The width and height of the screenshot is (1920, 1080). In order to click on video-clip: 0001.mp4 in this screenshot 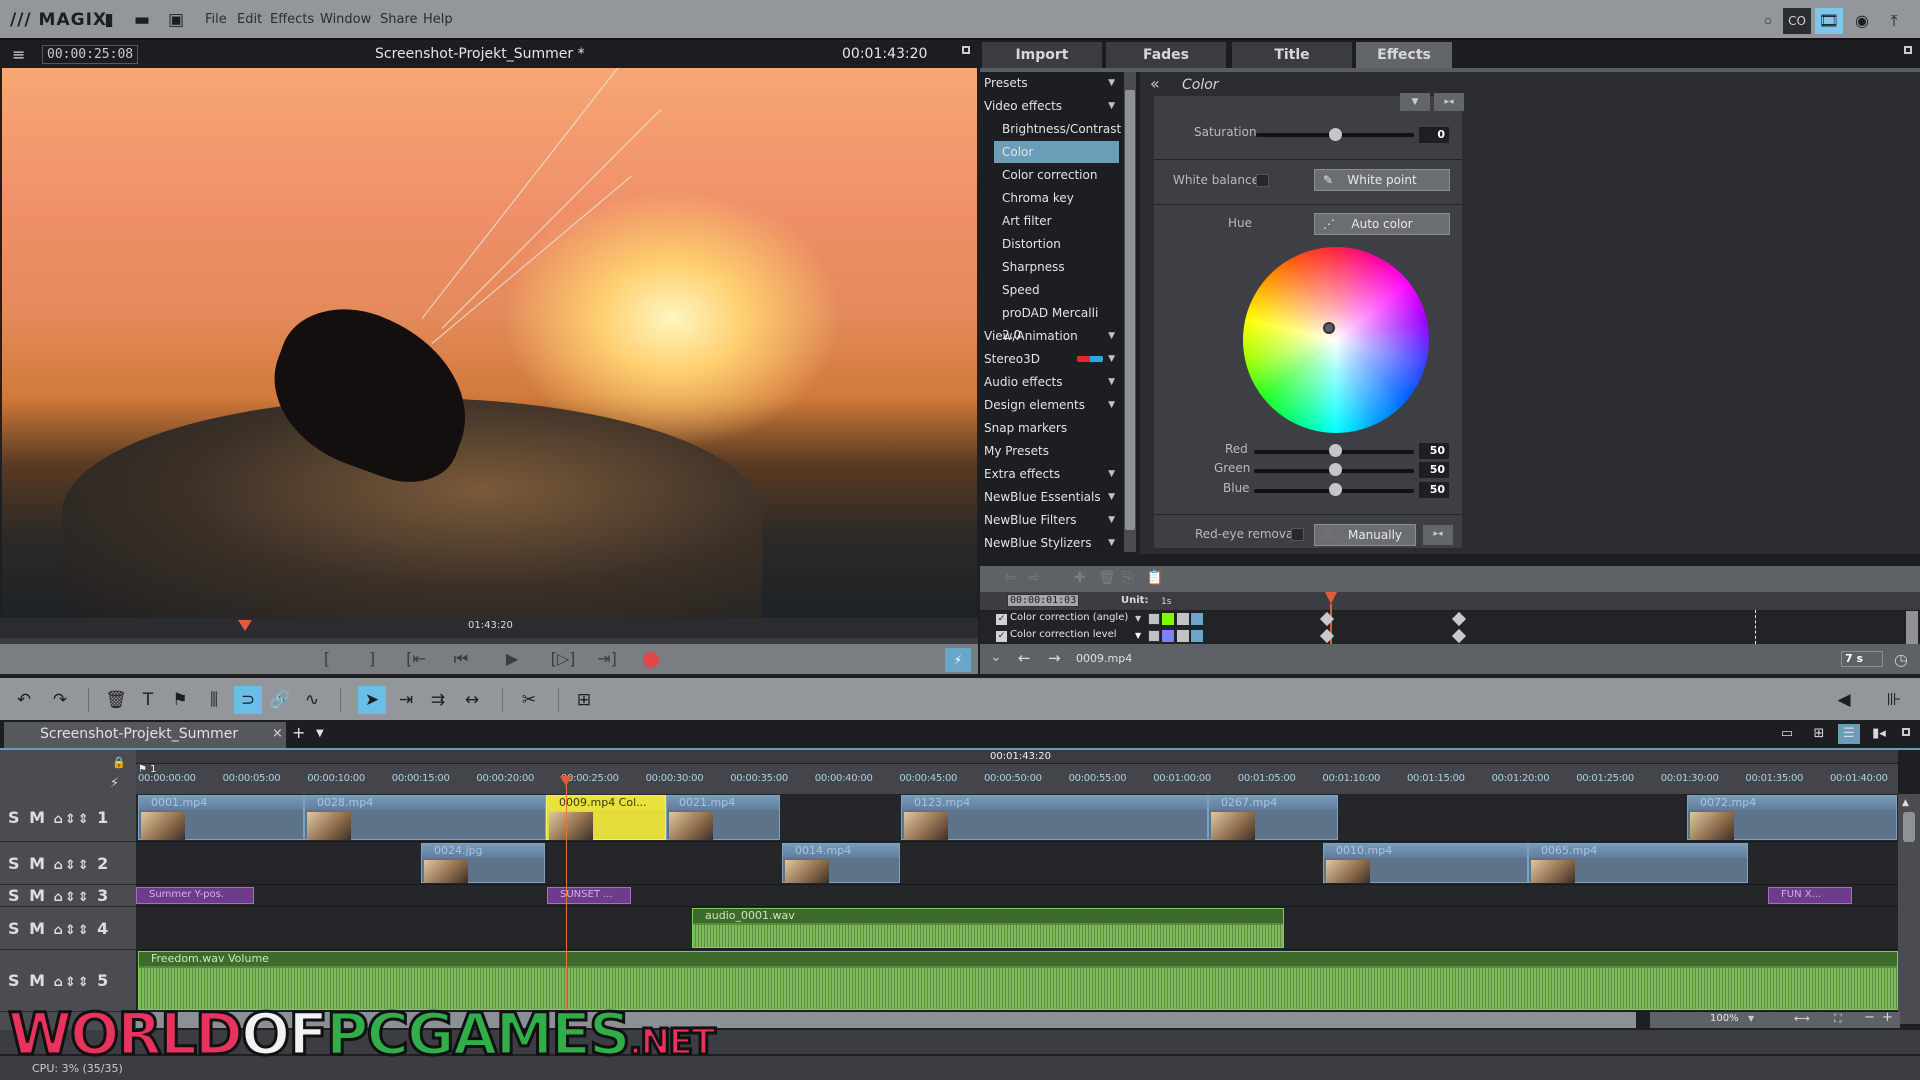, I will do `click(221, 817)`.